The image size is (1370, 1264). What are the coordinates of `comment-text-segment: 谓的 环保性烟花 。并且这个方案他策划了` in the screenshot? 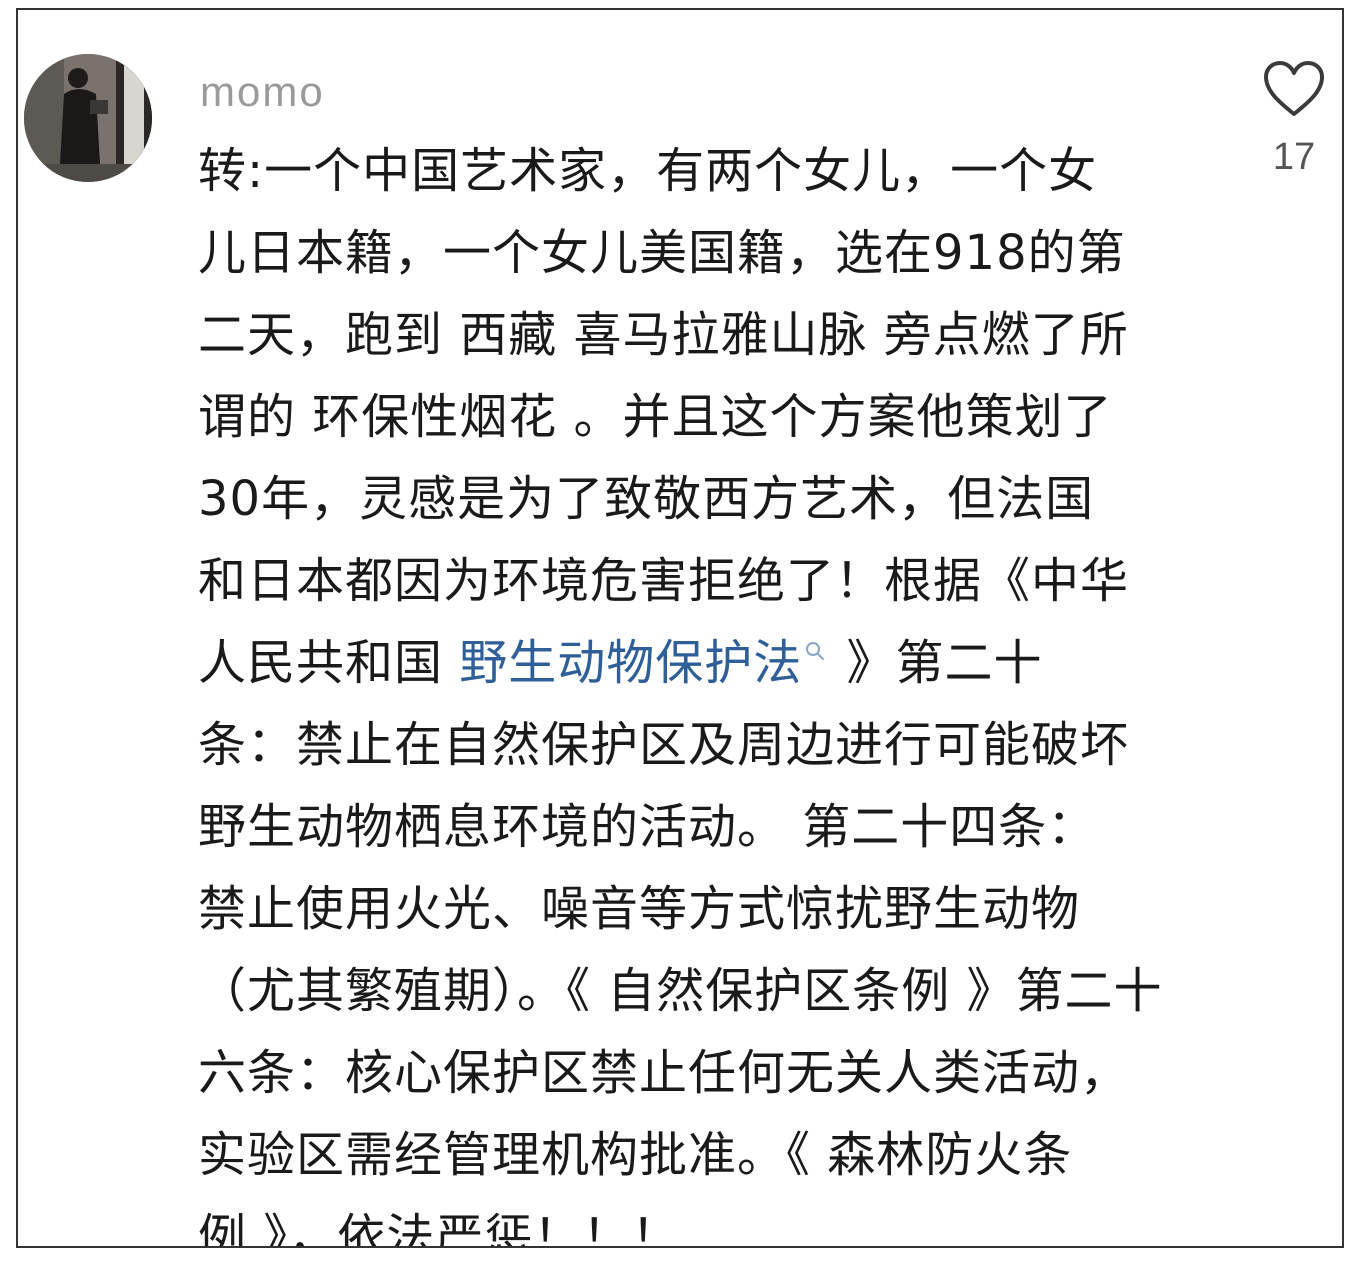 It's located at (655, 417).